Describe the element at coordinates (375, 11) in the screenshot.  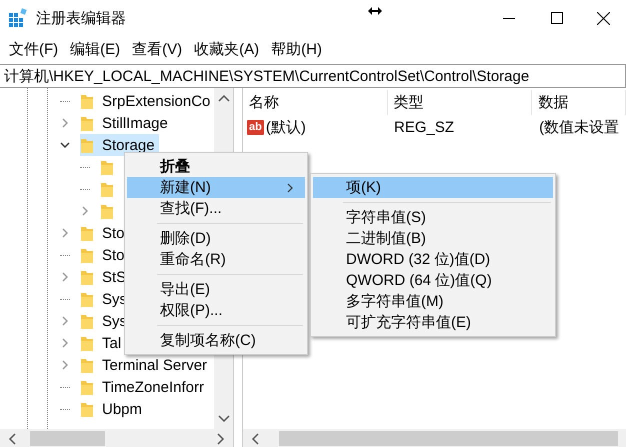
I see `resize-cursor-icon` at that location.